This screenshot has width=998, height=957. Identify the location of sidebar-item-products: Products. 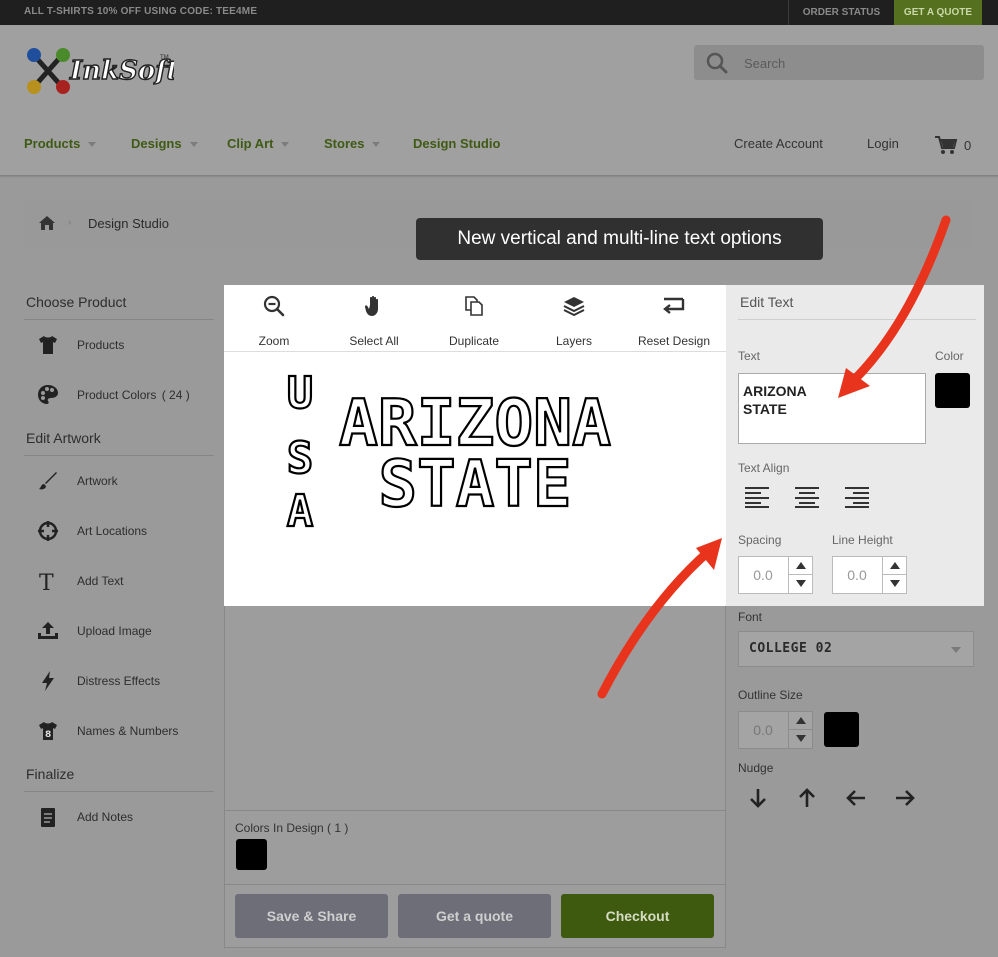
(119, 345).